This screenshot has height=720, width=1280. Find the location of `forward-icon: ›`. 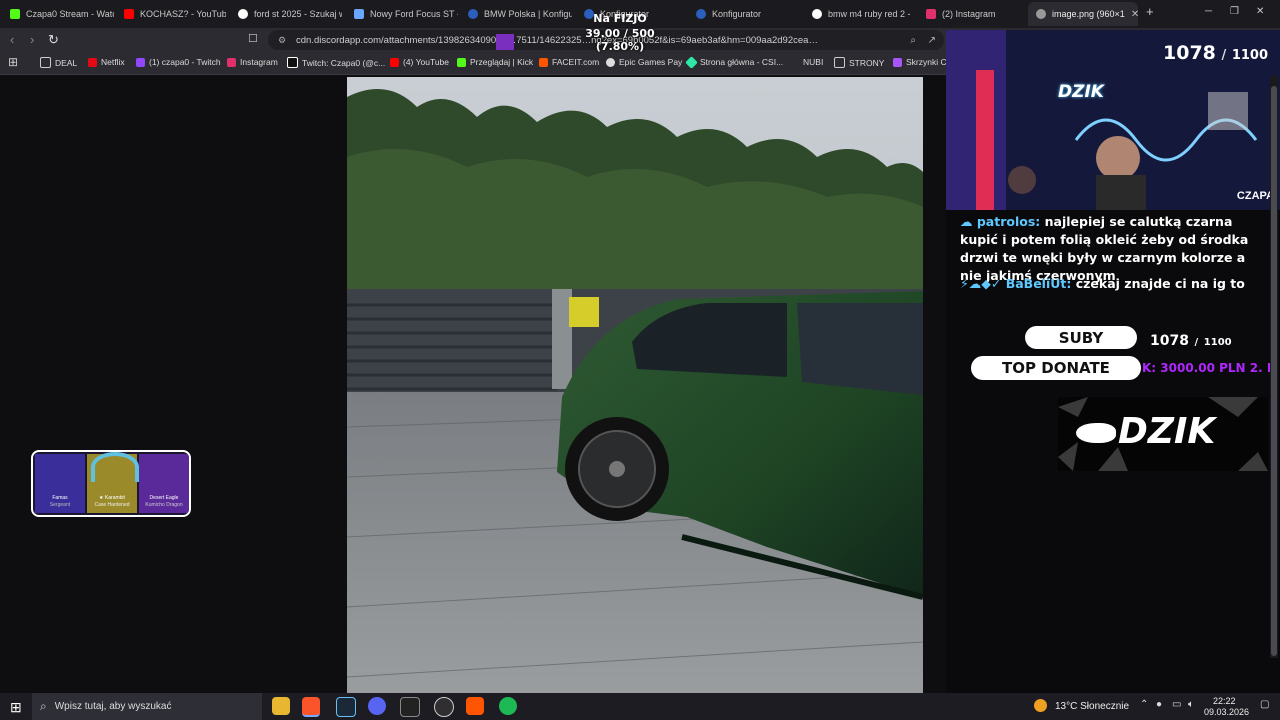

forward-icon: › is located at coordinates (32, 39).